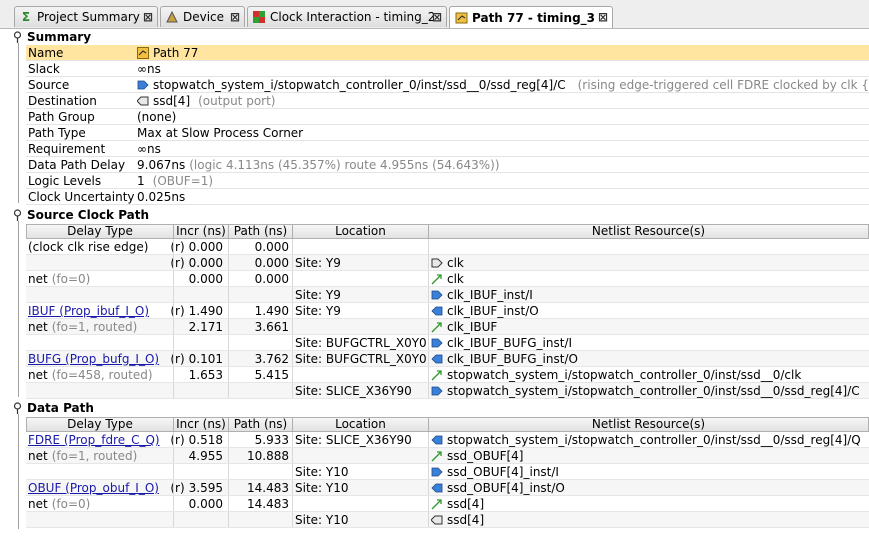 The height and width of the screenshot is (539, 869). What do you see at coordinates (439, 408) in the screenshot?
I see `data-path-section-header: Data Path` at bounding box center [439, 408].